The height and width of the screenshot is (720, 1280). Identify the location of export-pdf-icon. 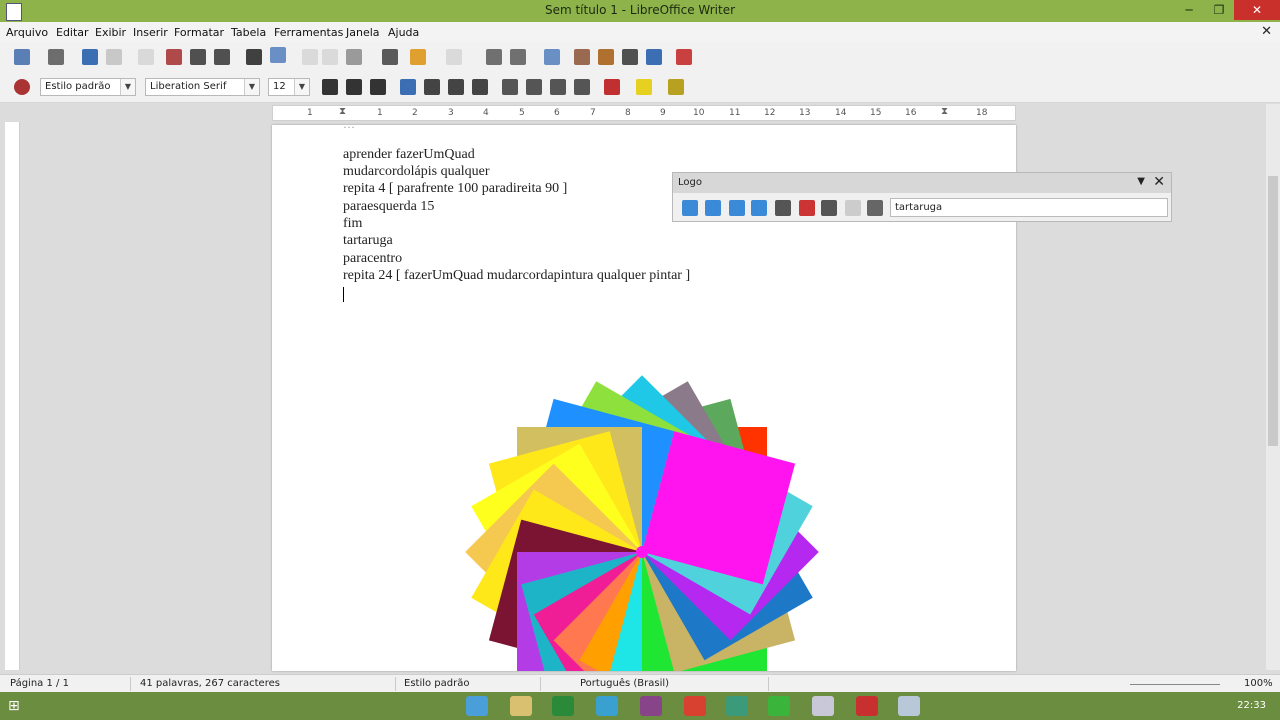
(174, 57).